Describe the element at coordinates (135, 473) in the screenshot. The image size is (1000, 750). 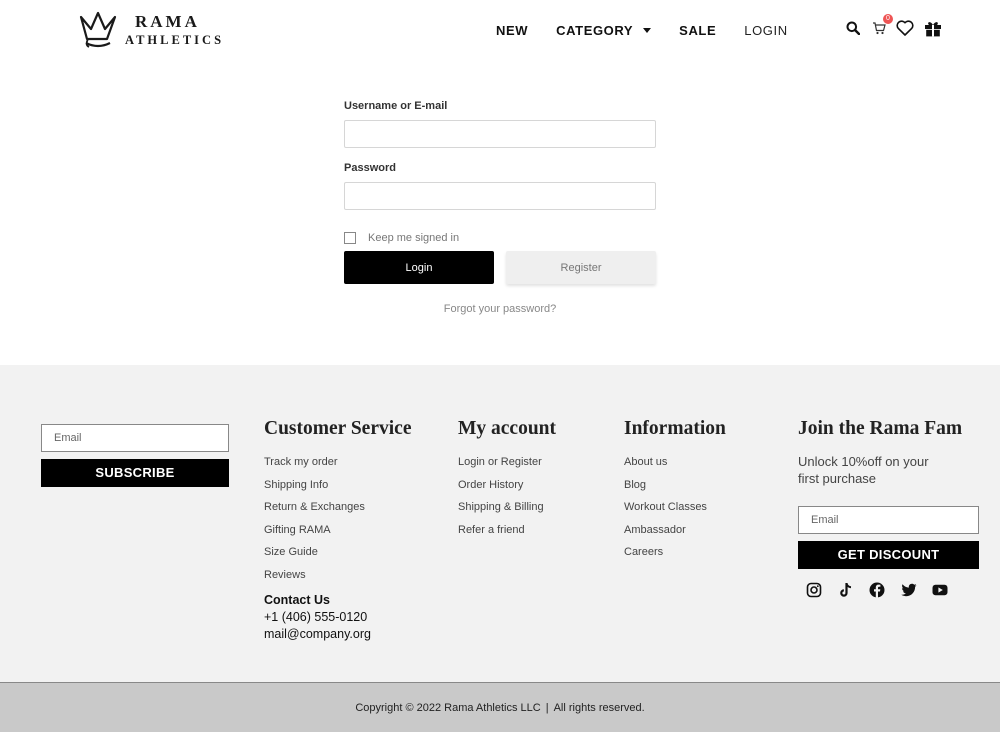
I see `subscribe-button: SUBSCRIBE` at that location.